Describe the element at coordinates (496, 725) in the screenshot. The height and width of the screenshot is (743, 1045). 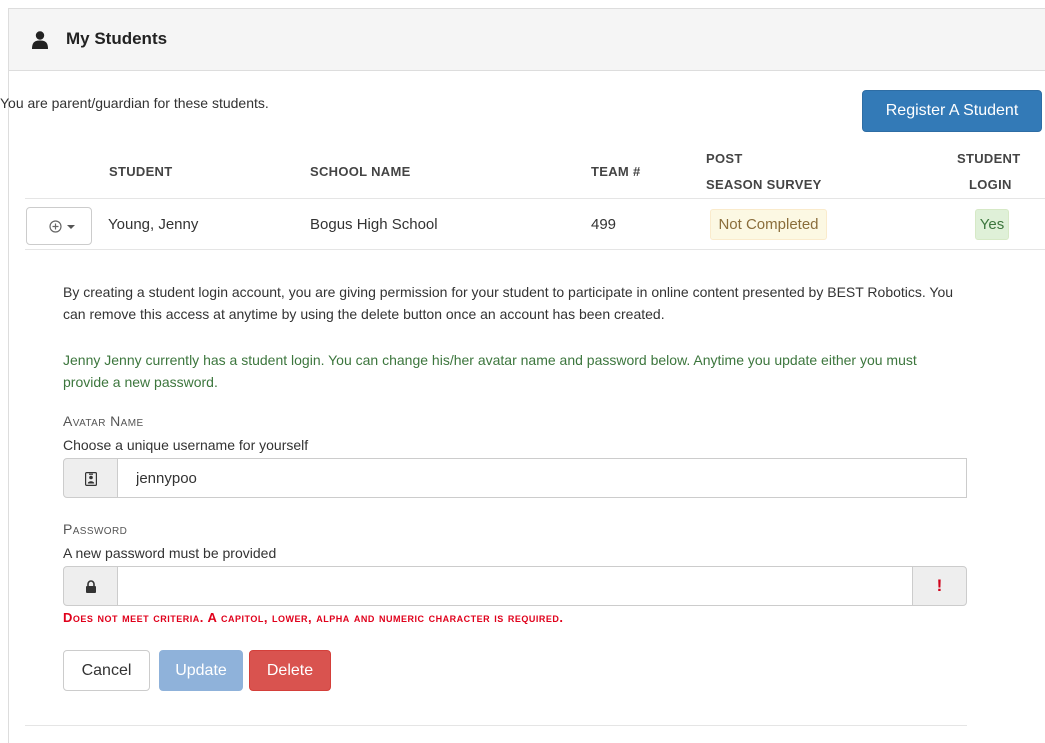
I see `form-divider` at that location.